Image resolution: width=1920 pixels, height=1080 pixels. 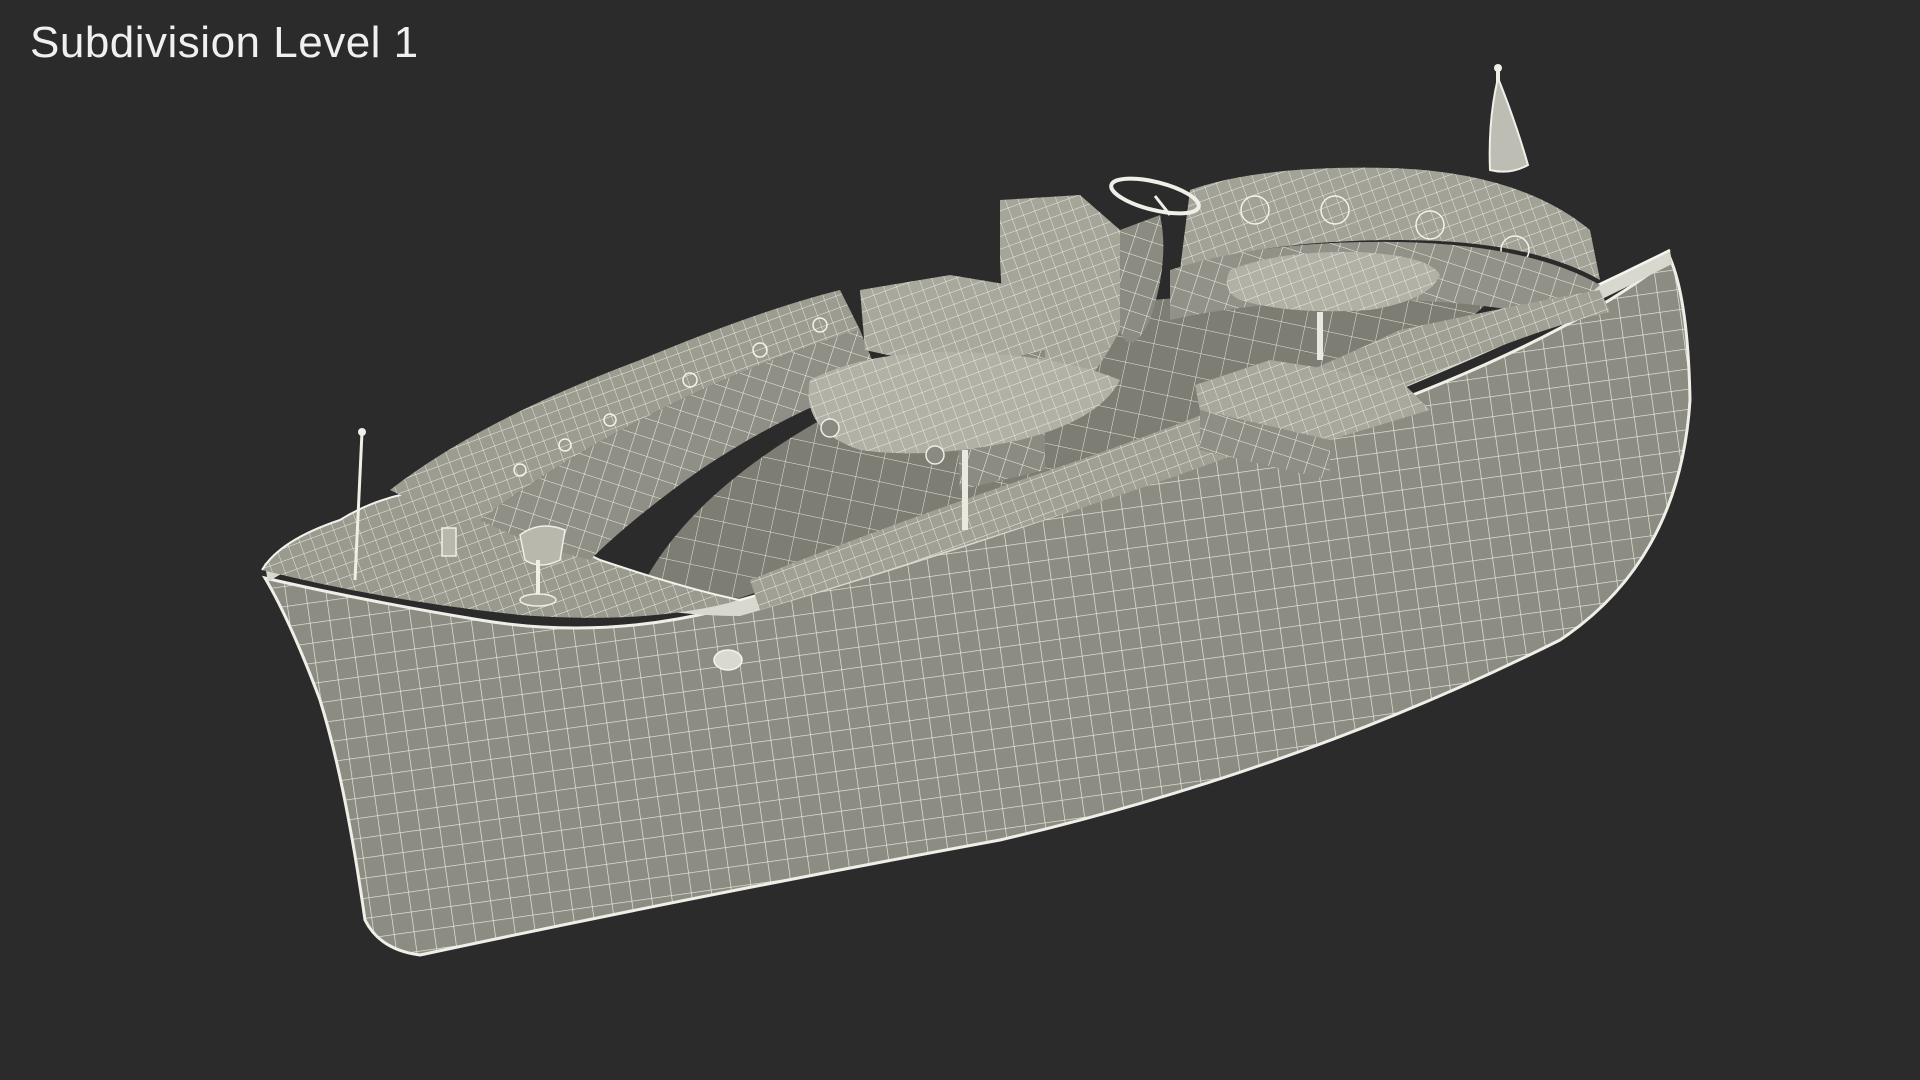 What do you see at coordinates (449, 542) in the screenshot?
I see `bow-cleat` at bounding box center [449, 542].